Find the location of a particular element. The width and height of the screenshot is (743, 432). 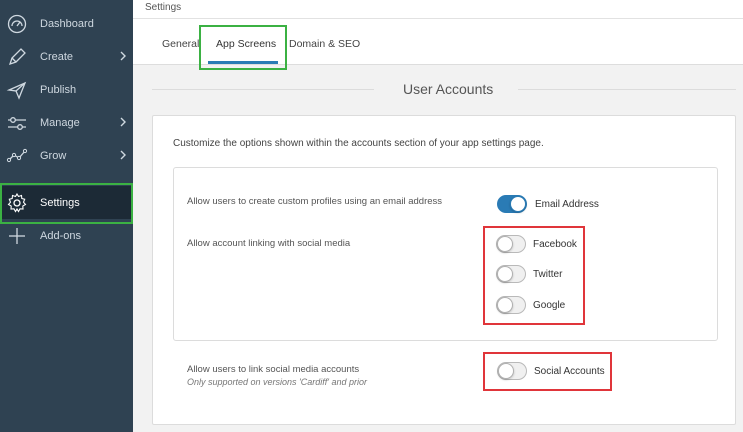

toggle-knob is located at coordinates (518, 204).